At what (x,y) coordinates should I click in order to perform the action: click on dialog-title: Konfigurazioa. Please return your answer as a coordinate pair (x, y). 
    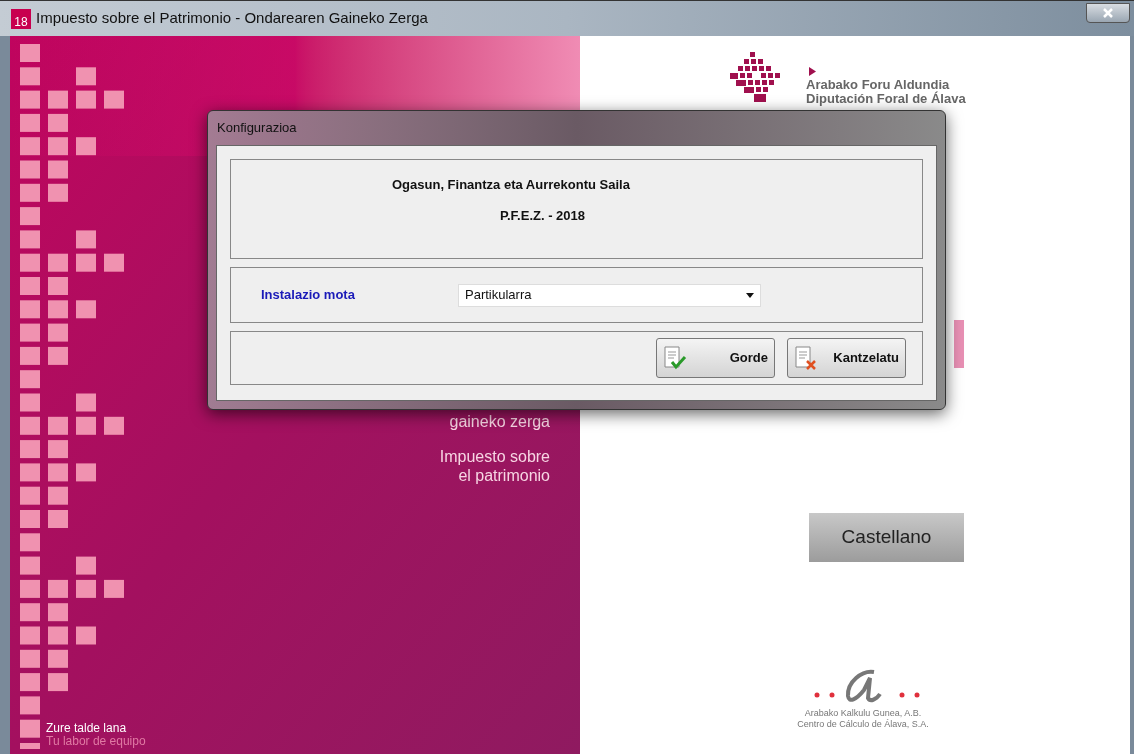
    Looking at the image, I should click on (257, 128).